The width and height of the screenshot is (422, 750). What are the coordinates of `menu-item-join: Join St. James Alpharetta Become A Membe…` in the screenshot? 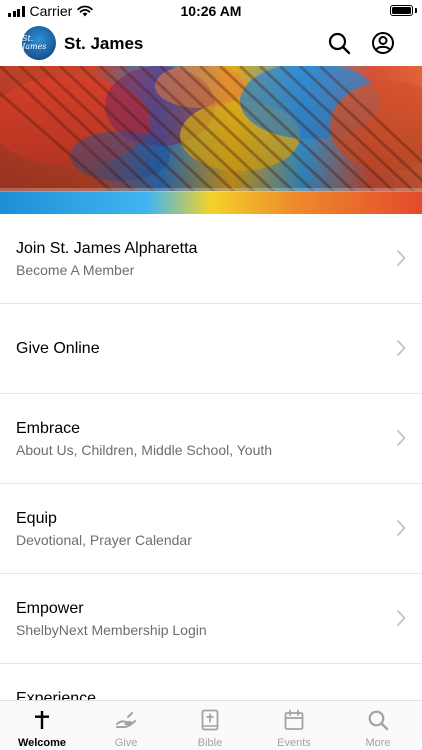 It's located at (211, 259).